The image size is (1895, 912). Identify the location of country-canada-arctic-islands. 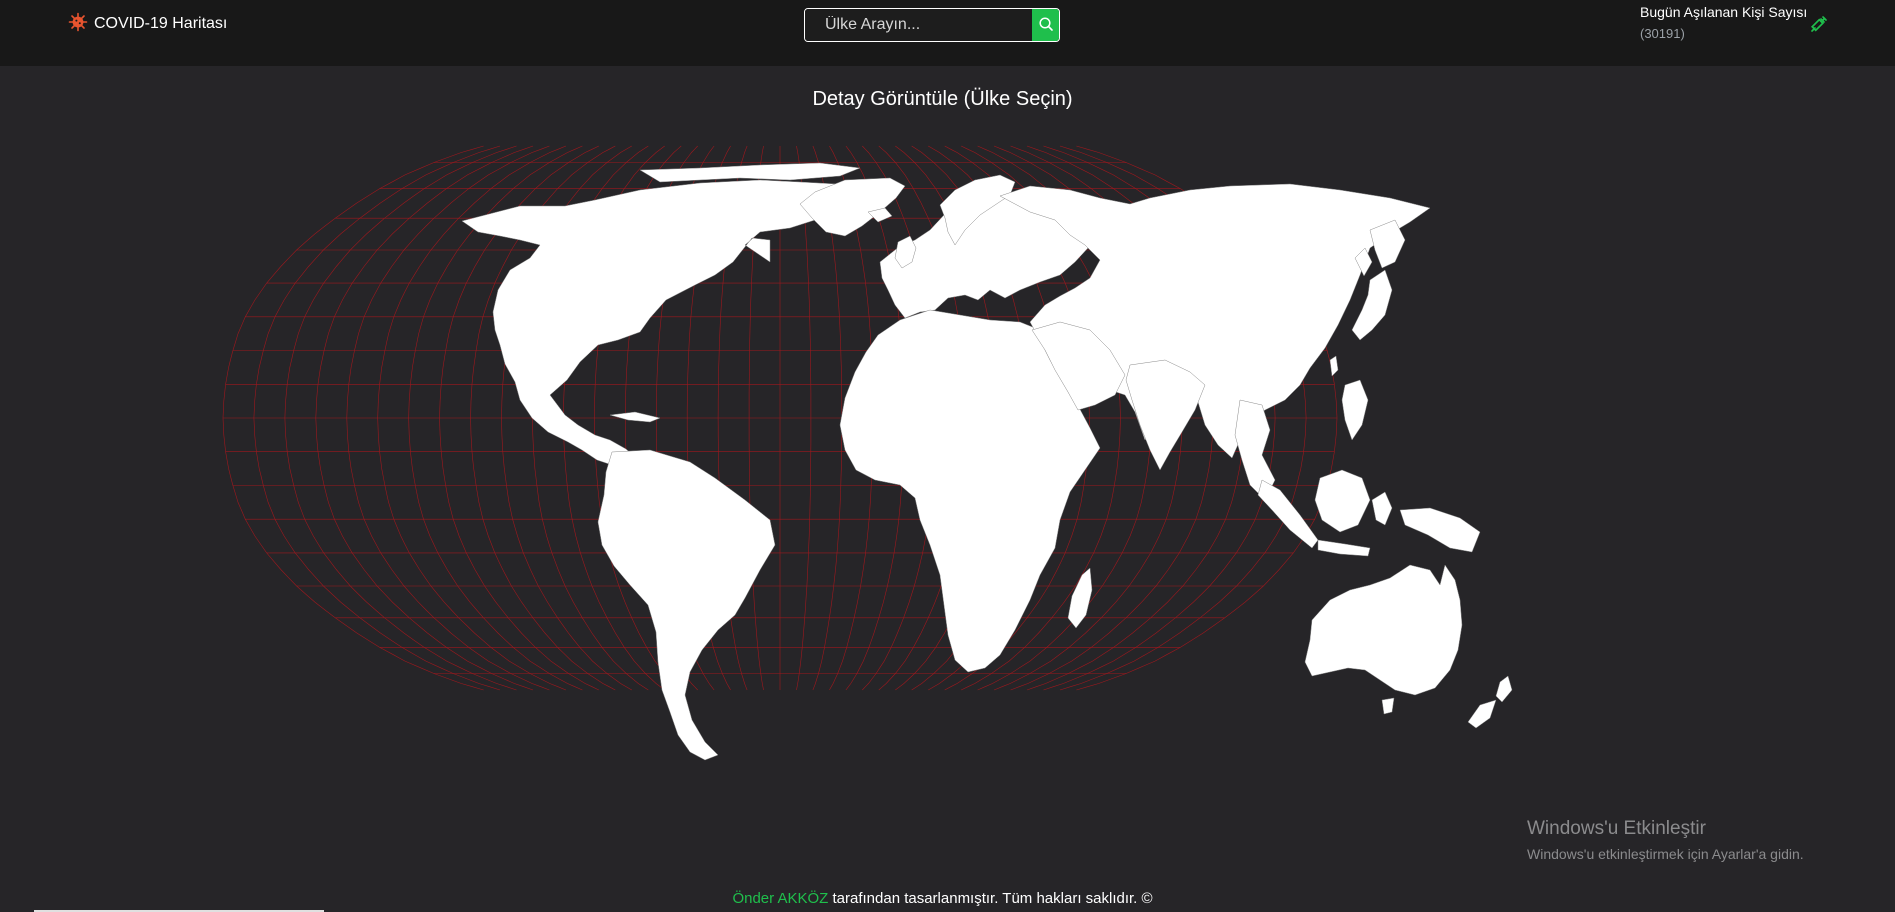
(750, 172).